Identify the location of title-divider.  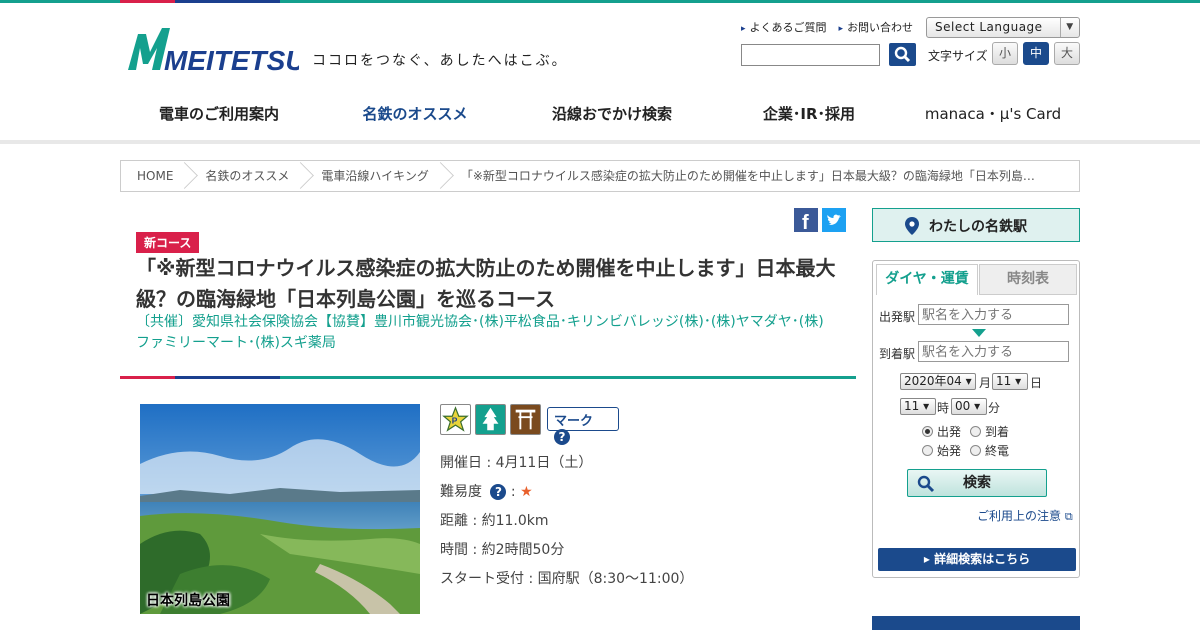
(488, 377).